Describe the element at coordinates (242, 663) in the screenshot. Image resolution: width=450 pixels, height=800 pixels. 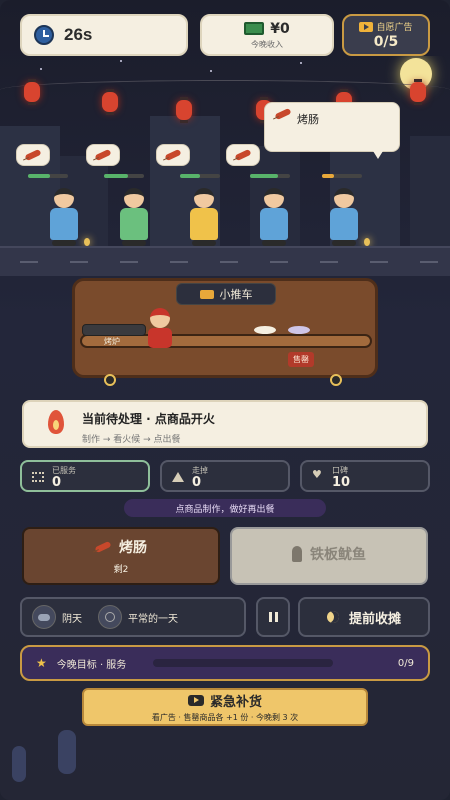
I see `goal-progress-bar` at that location.